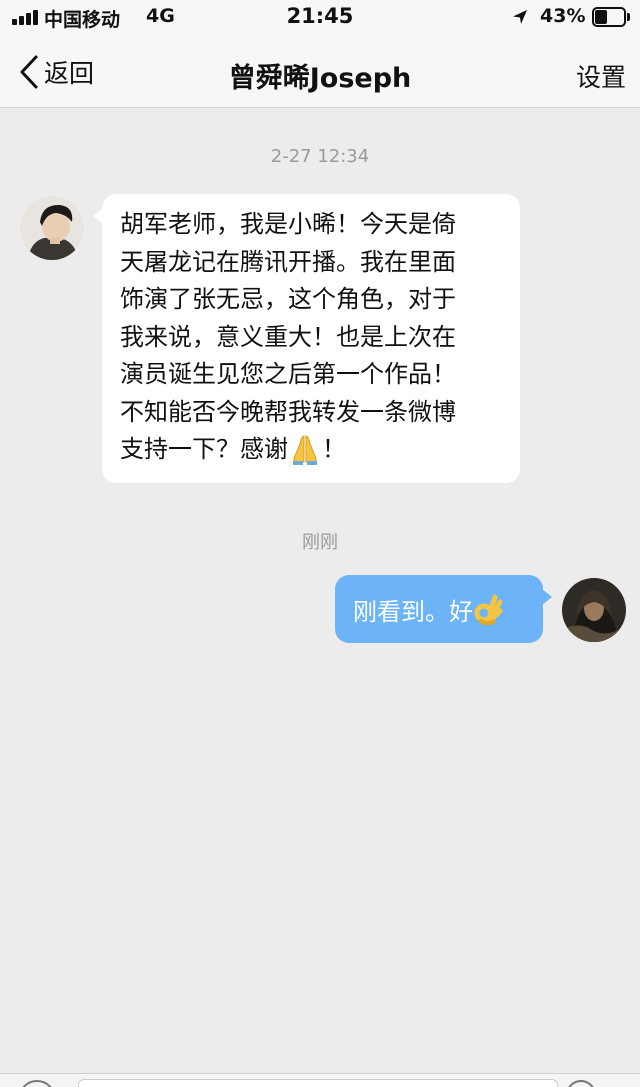 This screenshot has width=640, height=1087. Describe the element at coordinates (288, 411) in the screenshot. I see `message-line: 不知能否今晚帮我转发一条微博` at that location.